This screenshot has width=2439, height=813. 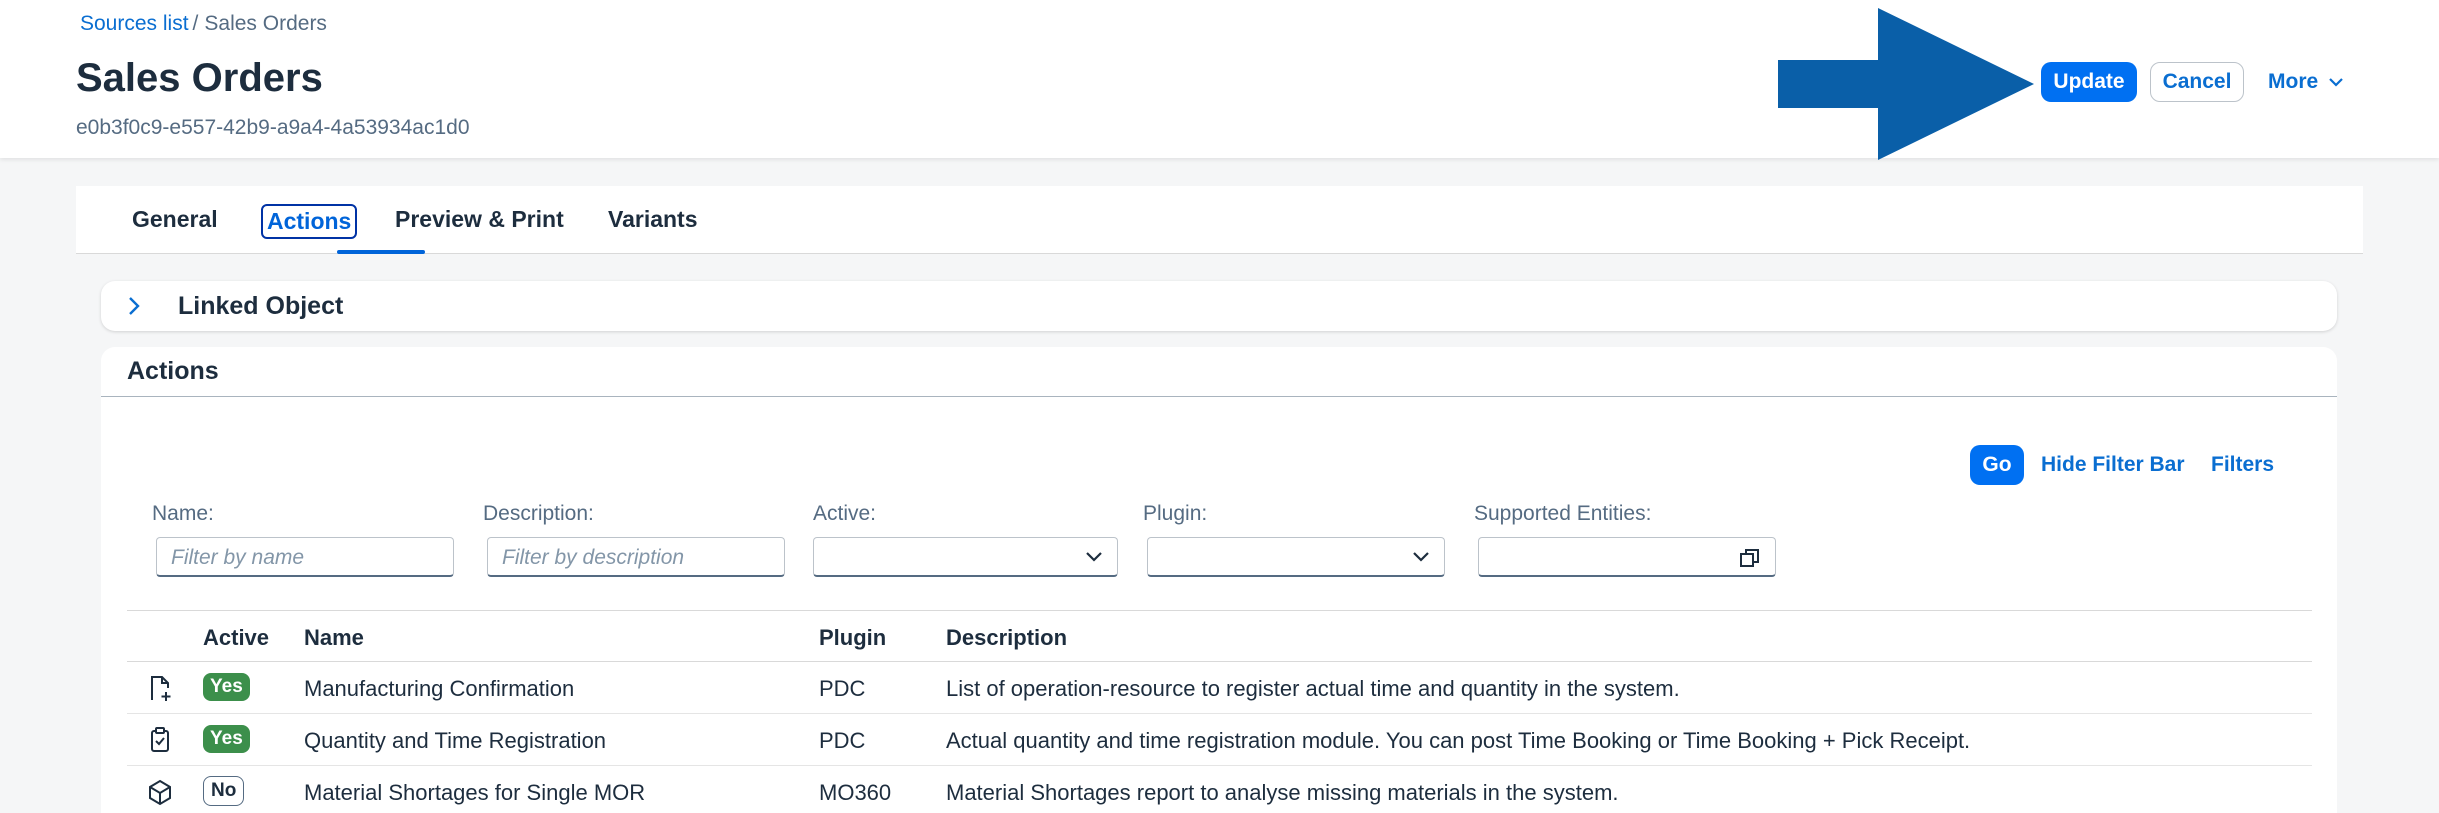 I want to click on breadcrumb: Sources list / Sales Orders, so click(x=203, y=24).